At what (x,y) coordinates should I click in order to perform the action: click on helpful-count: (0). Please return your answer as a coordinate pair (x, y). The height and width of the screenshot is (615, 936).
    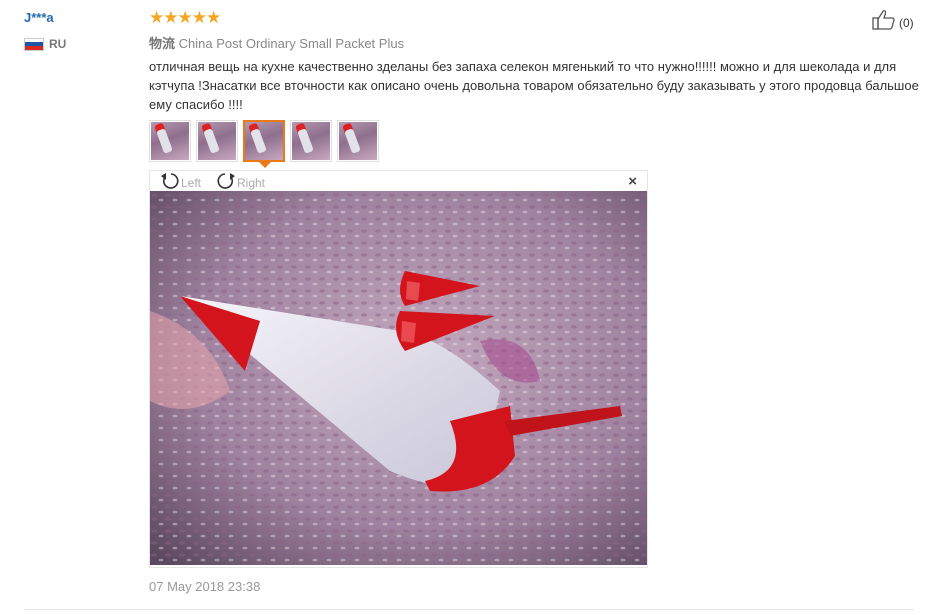
    Looking at the image, I should click on (906, 22).